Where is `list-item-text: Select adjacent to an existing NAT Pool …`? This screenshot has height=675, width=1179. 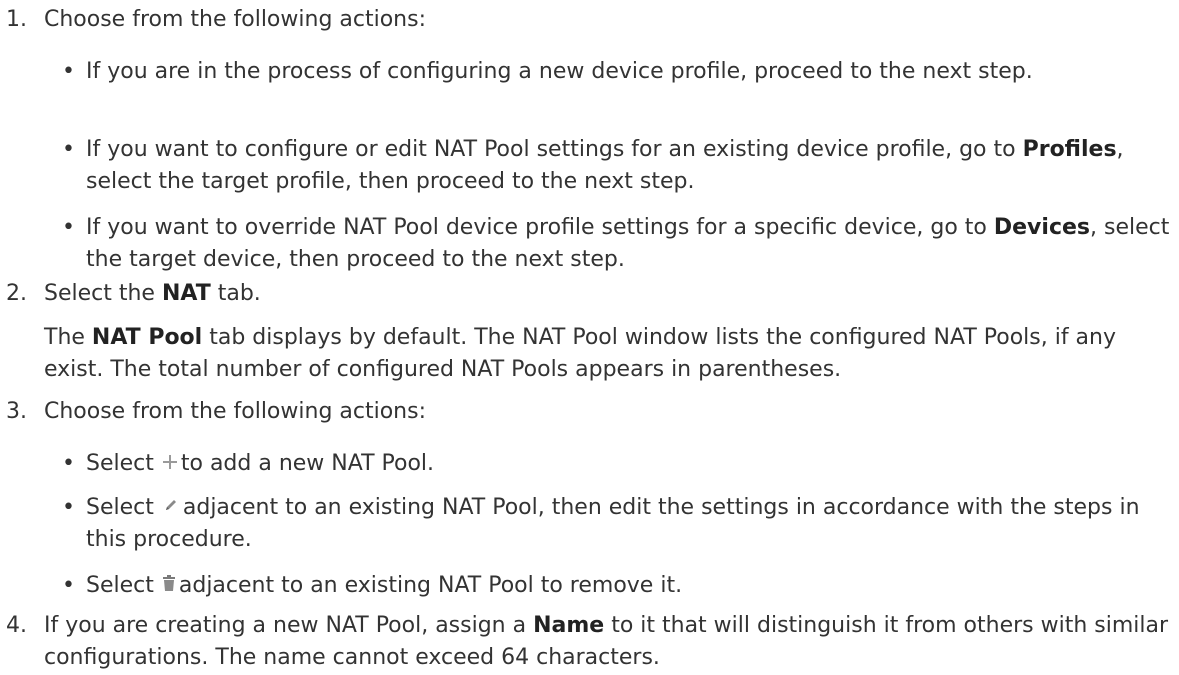
list-item-text: Select adjacent to an existing NAT Pool … is located at coordinates (384, 585).